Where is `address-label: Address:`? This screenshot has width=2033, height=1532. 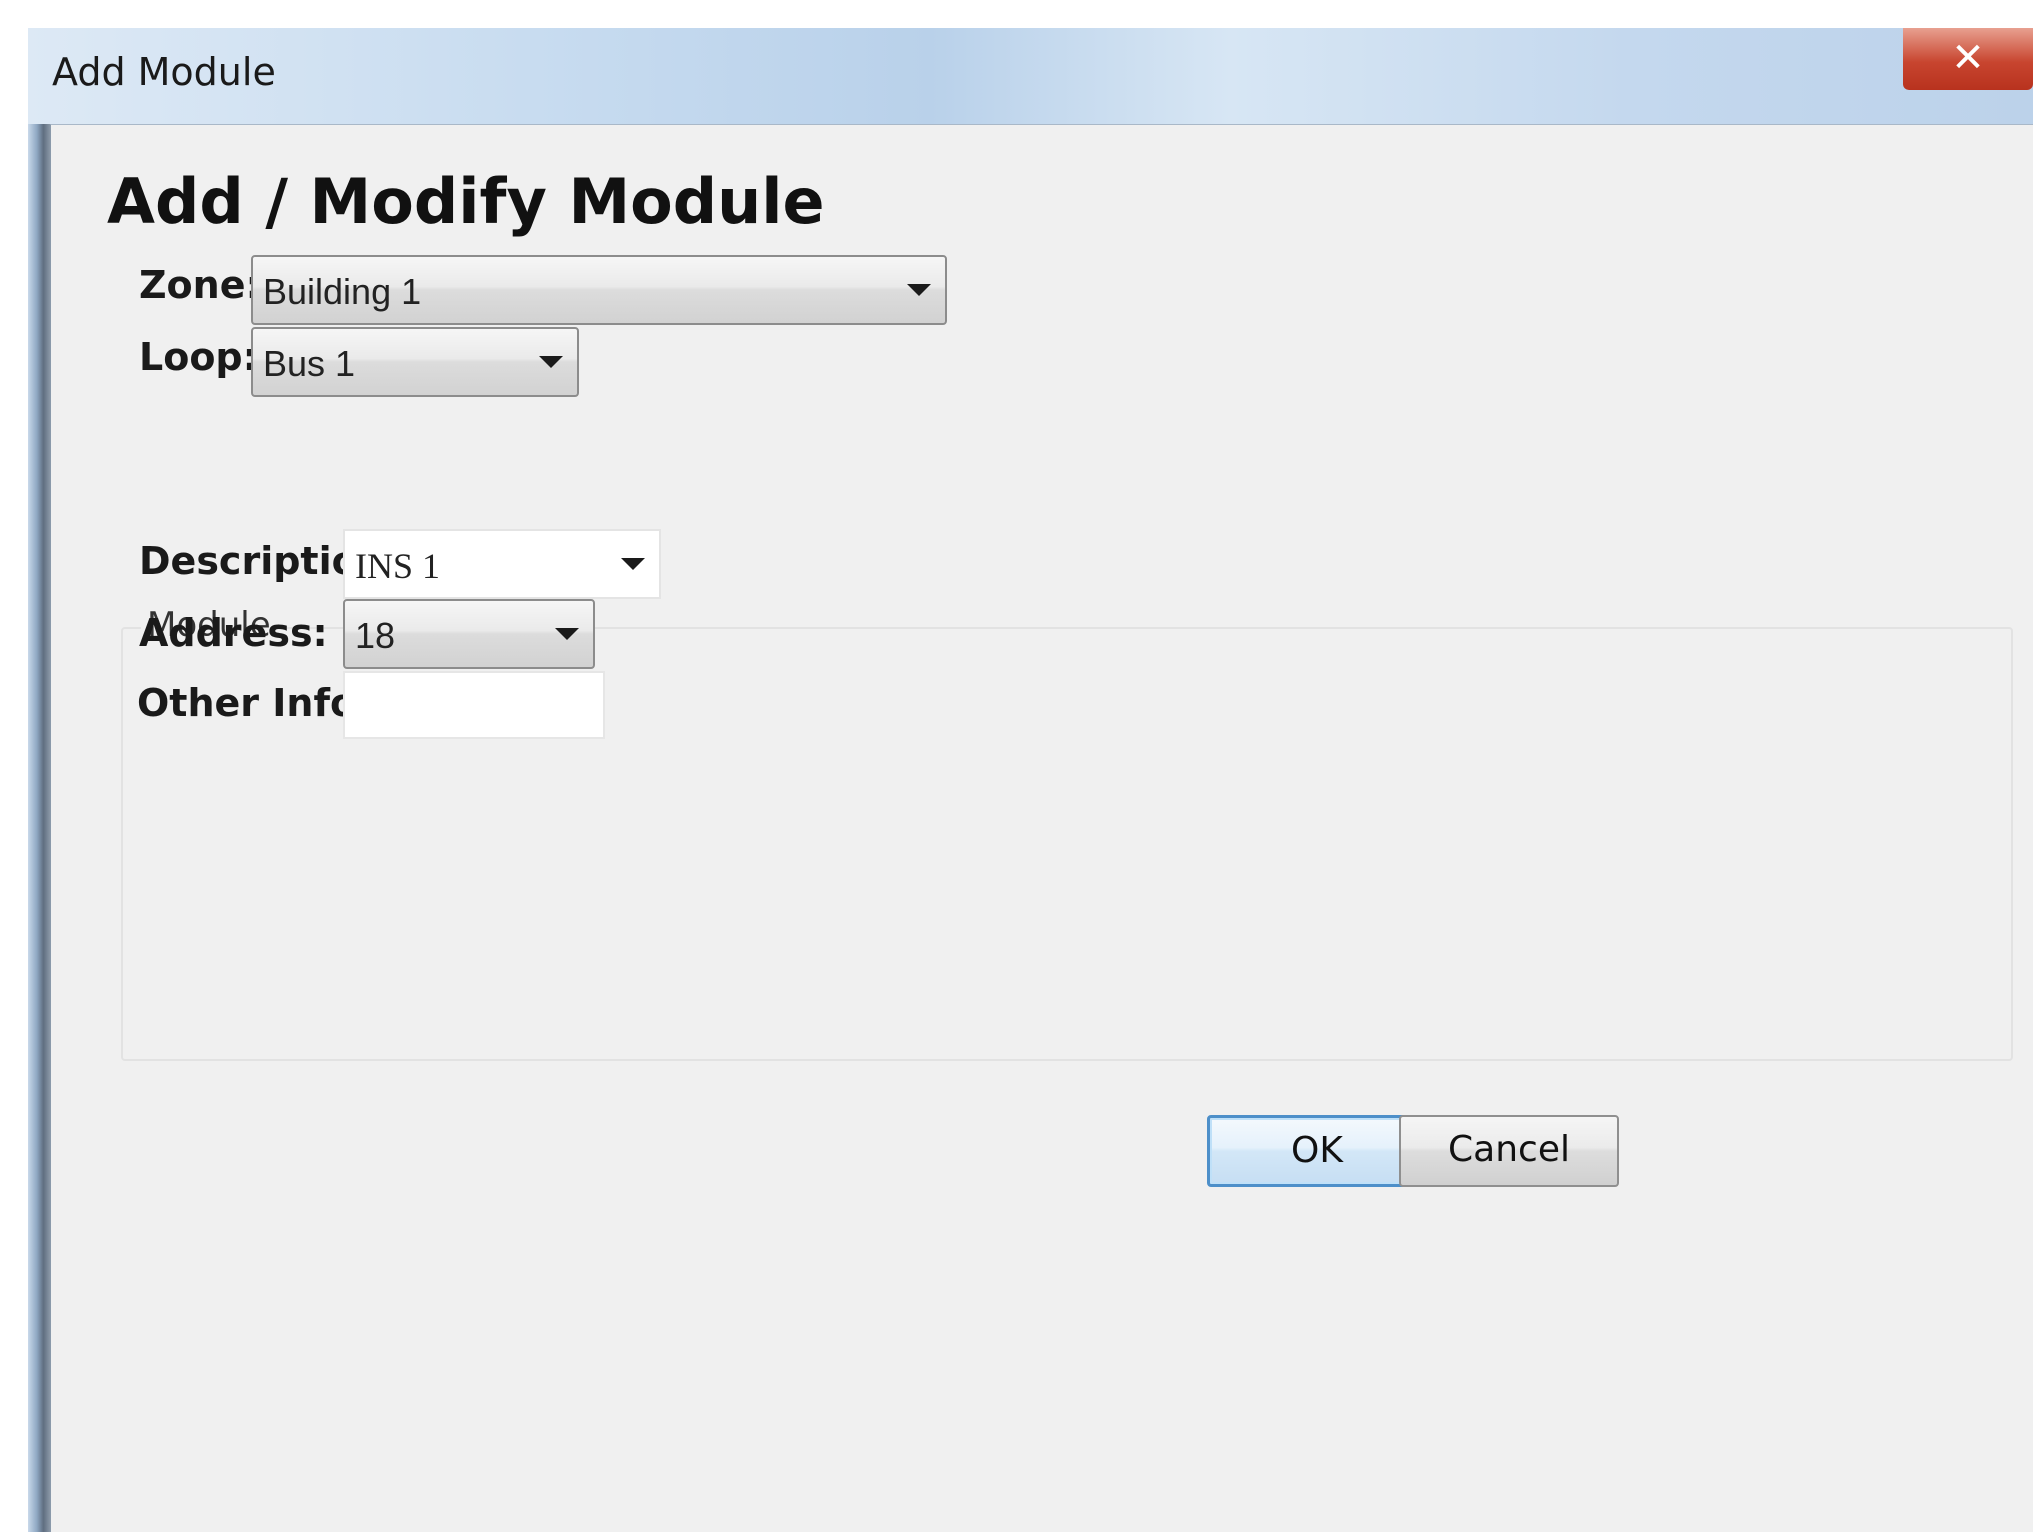
address-label: Address: is located at coordinates (233, 633).